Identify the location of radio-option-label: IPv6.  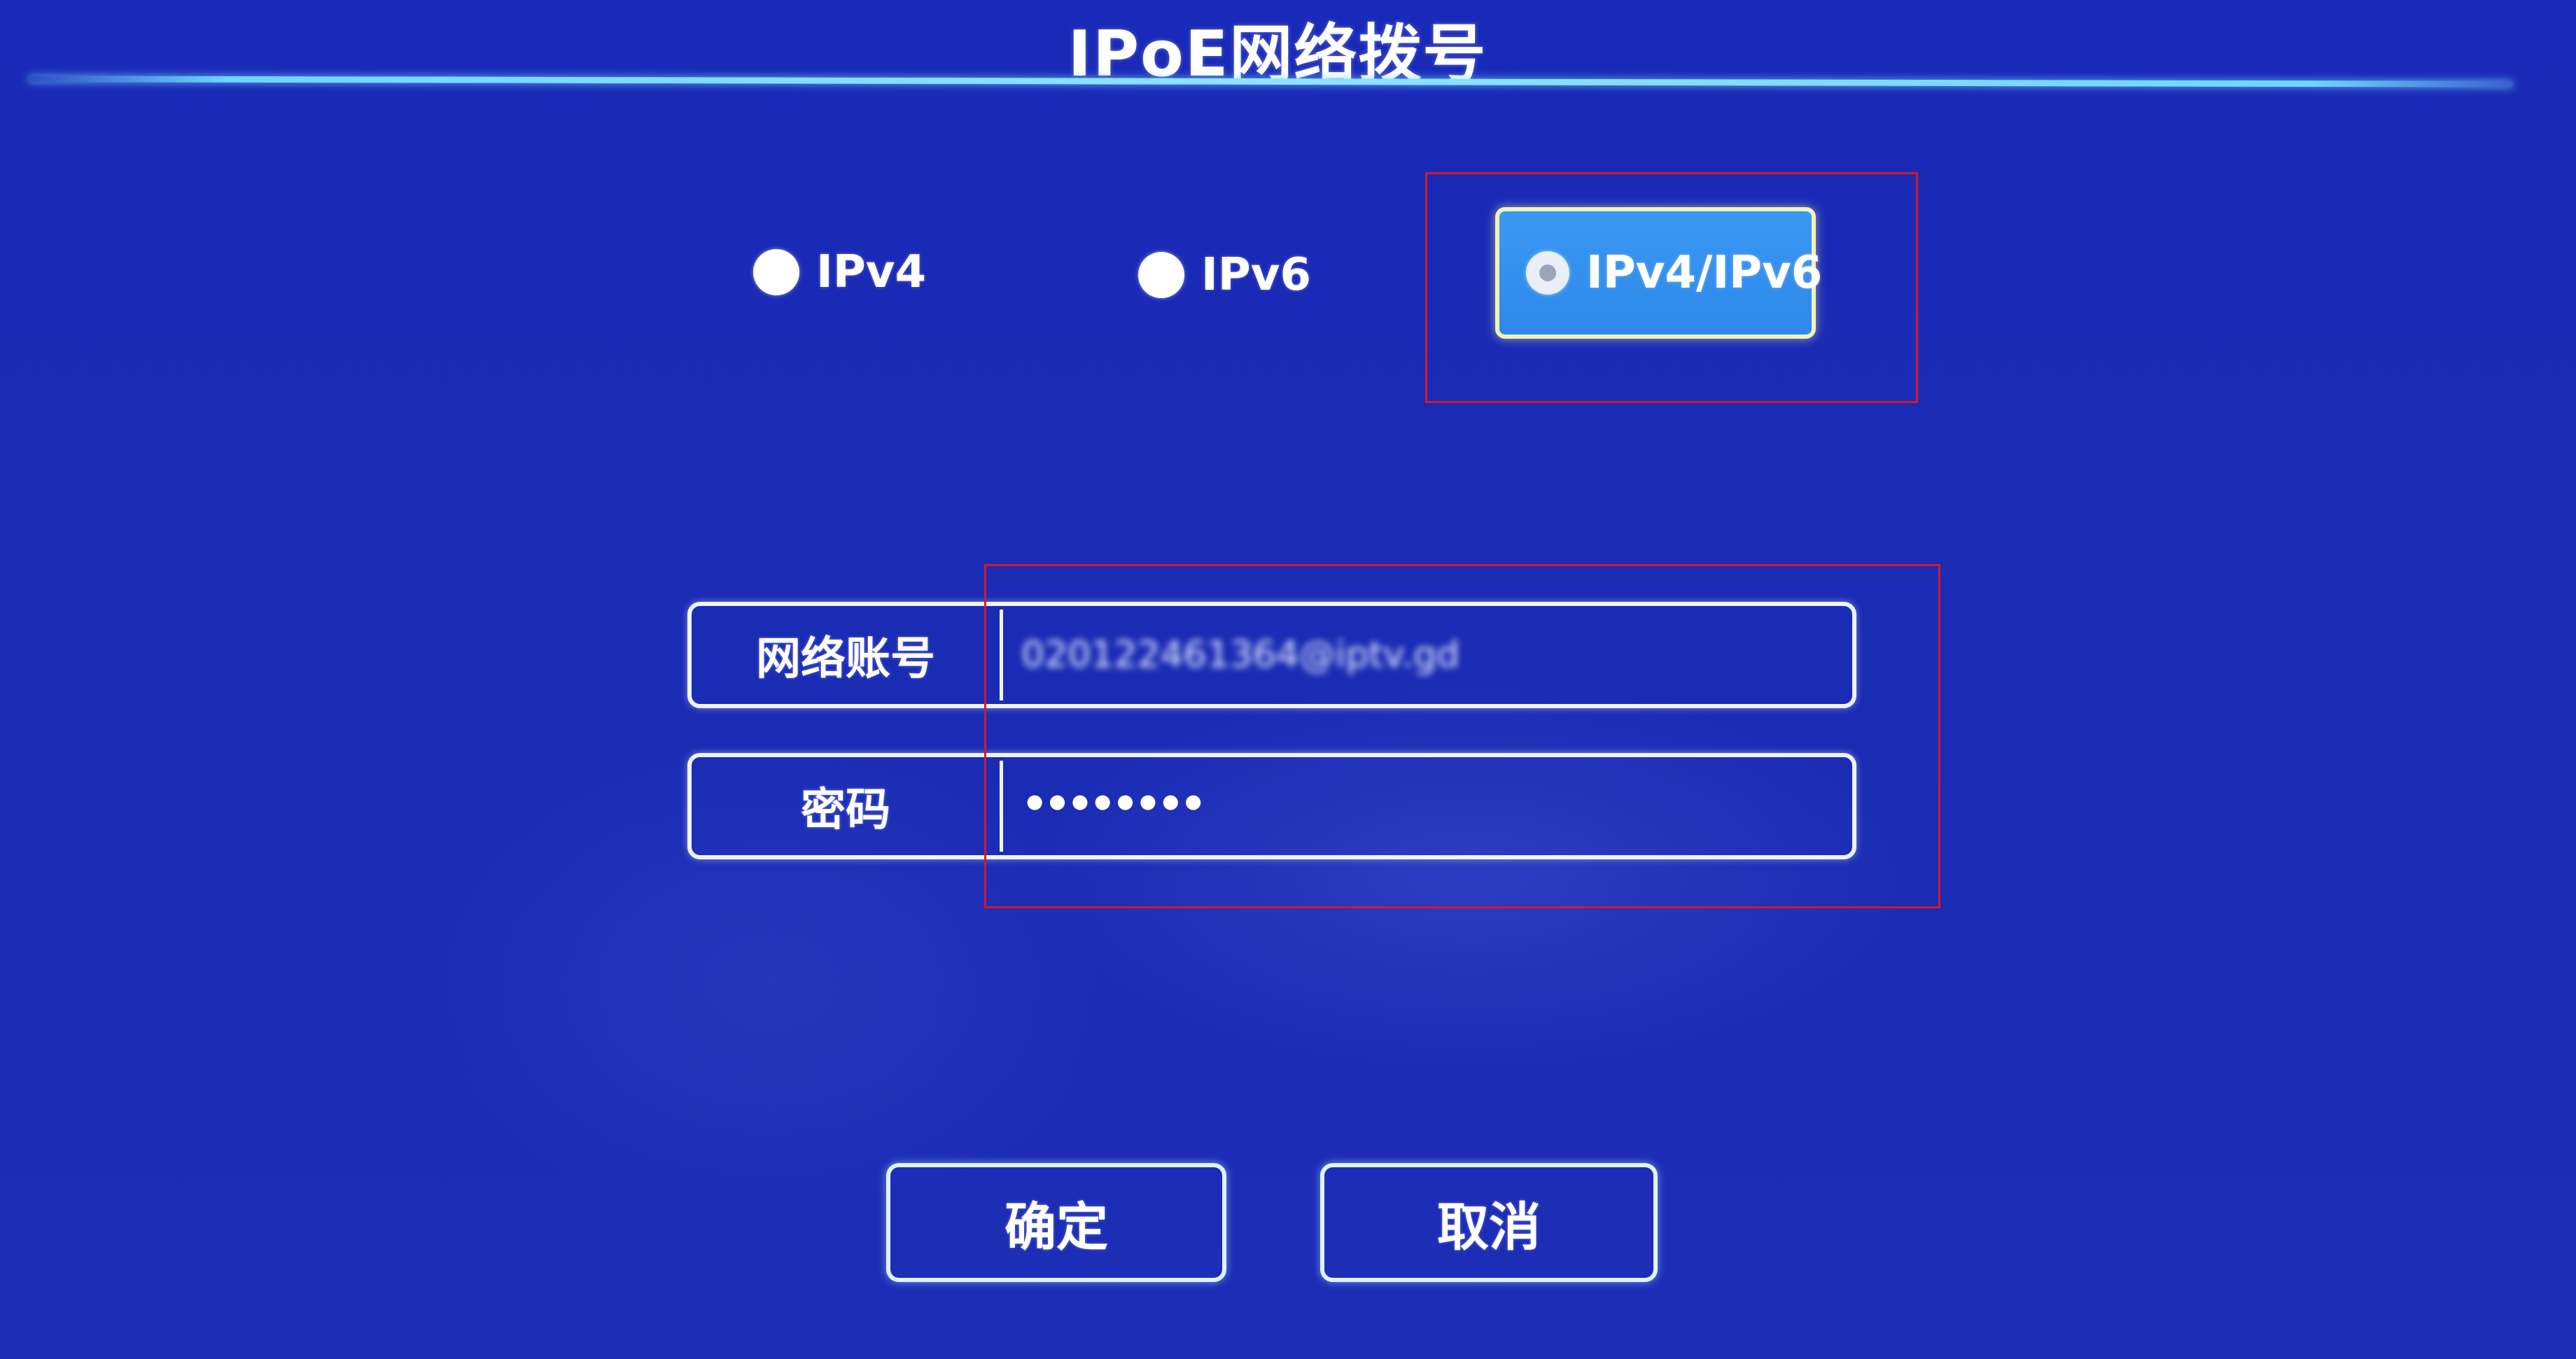
(1256, 275).